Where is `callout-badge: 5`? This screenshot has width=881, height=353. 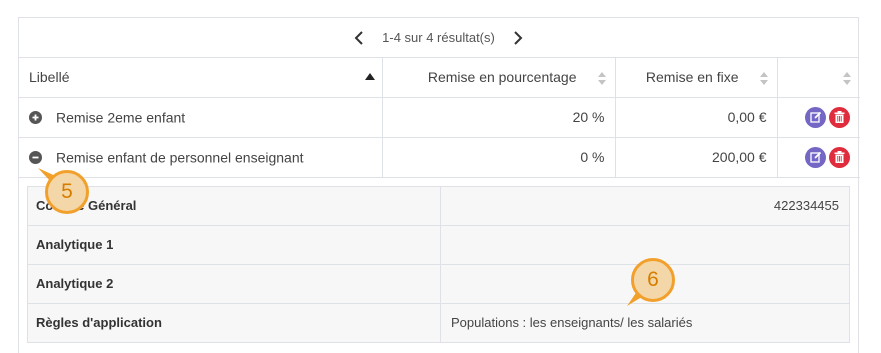
callout-badge: 5 is located at coordinates (67, 192).